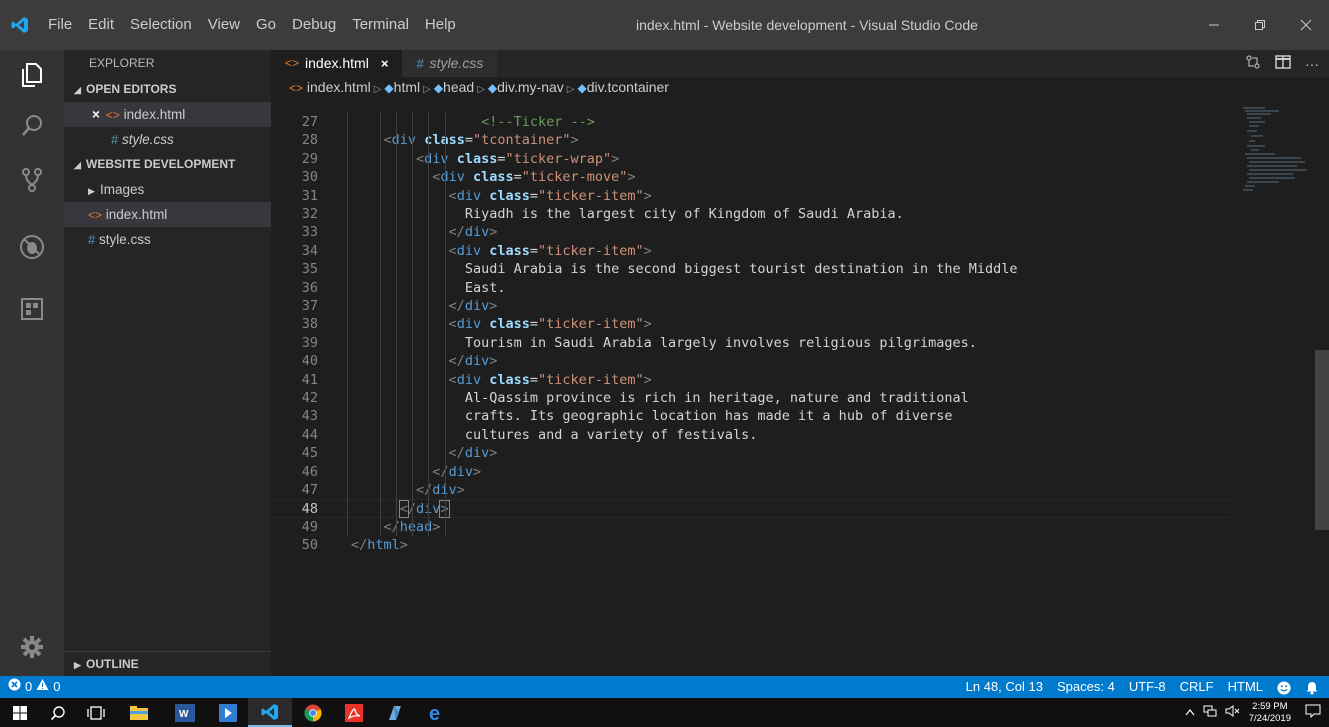  I want to click on open-editor-style-css: # style.css, so click(167, 139).